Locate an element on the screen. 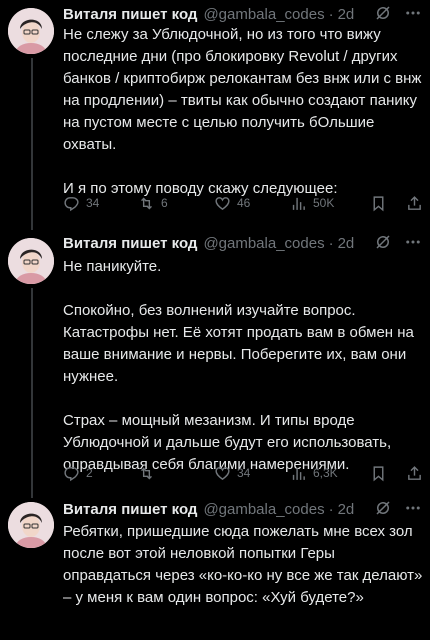 The image size is (430, 640). reply-count: 2 is located at coordinates (89, 473).